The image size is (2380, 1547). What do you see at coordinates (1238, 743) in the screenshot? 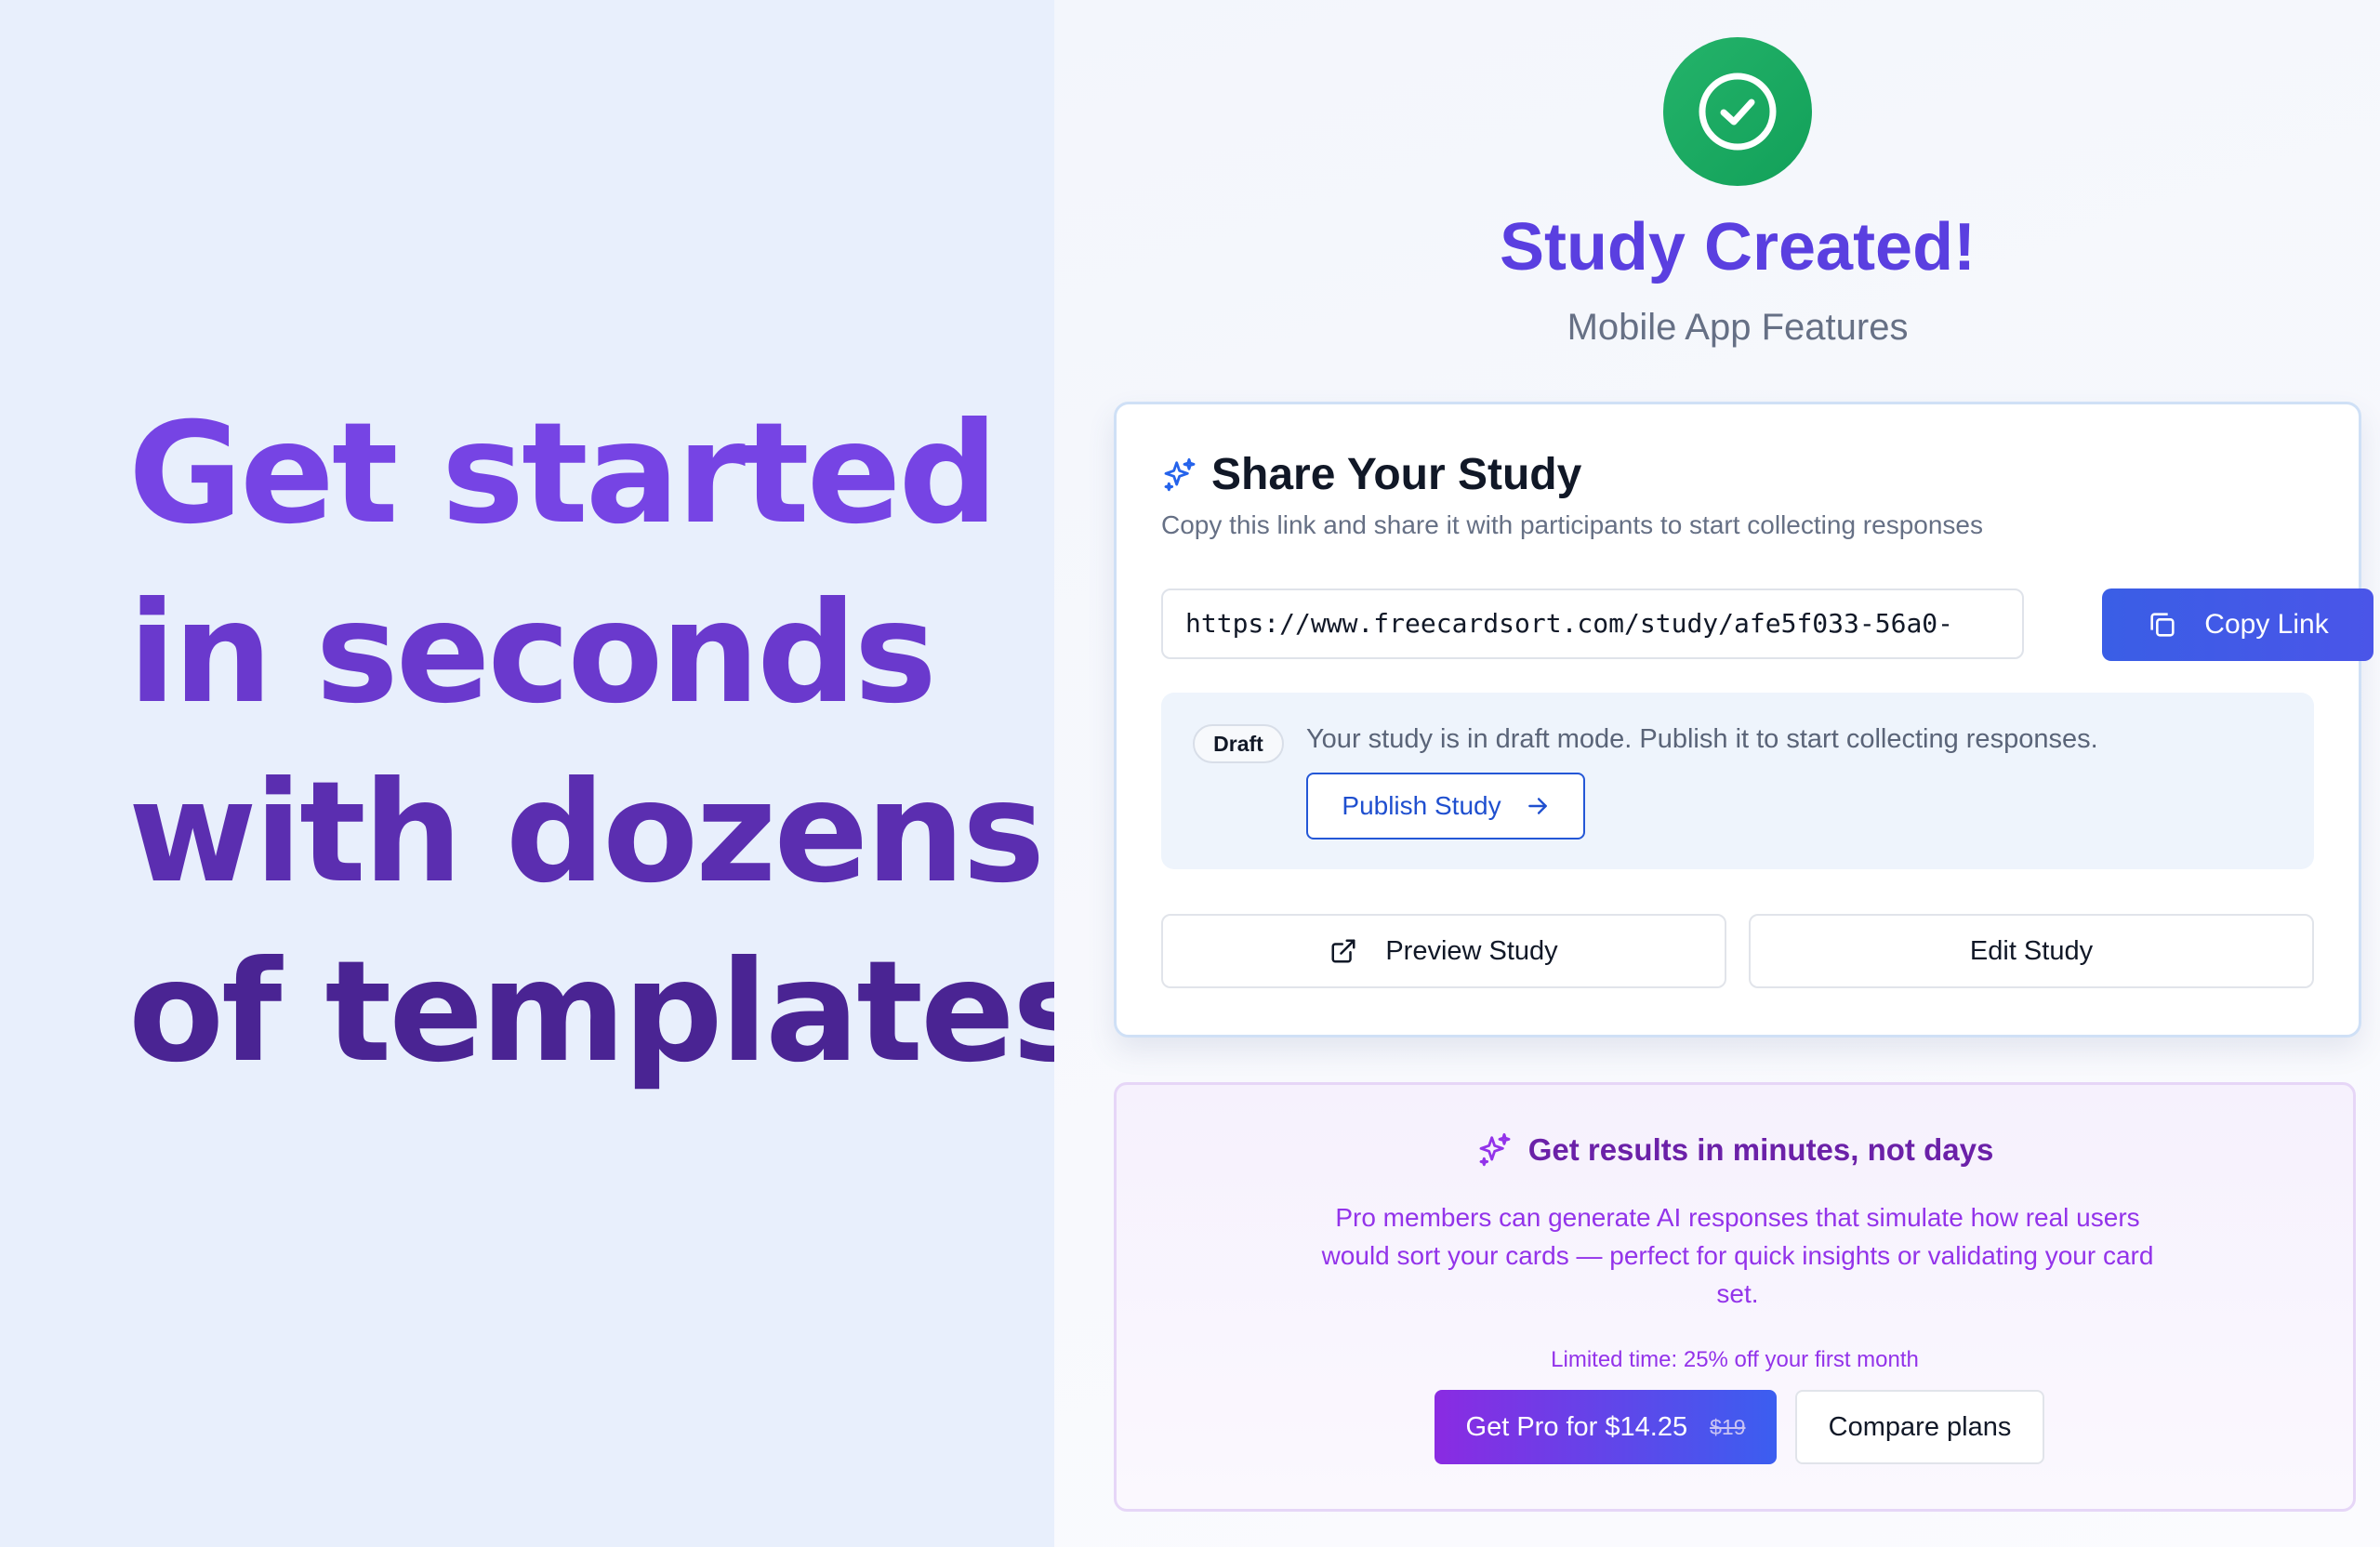
I see `status-badge: Draft` at bounding box center [1238, 743].